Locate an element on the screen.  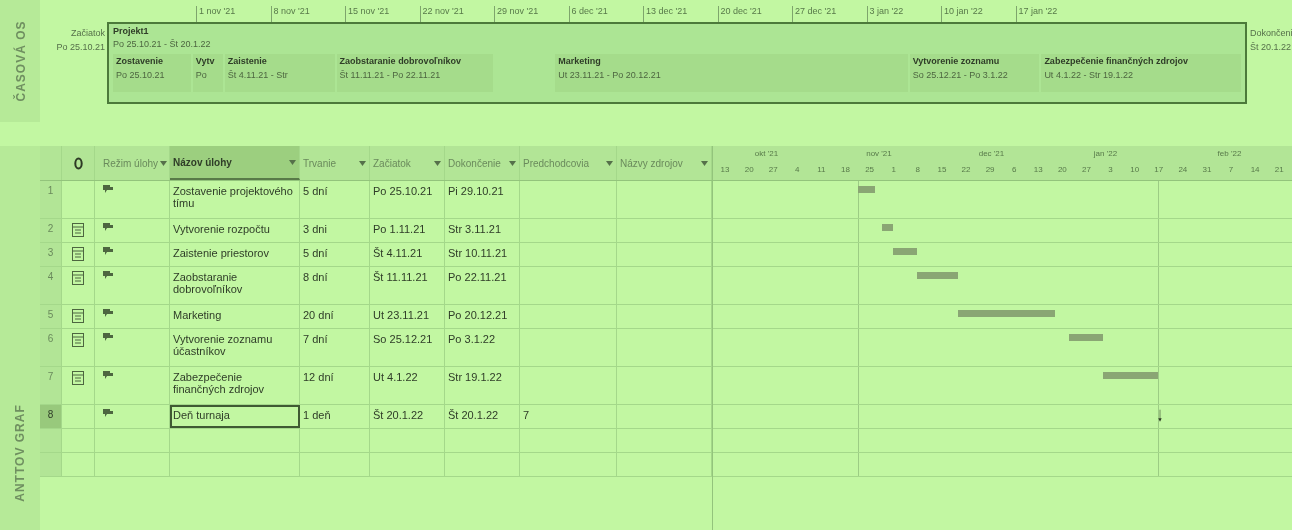
timeline-label: ČASOVÁ OS is located at coordinates (20, 61).